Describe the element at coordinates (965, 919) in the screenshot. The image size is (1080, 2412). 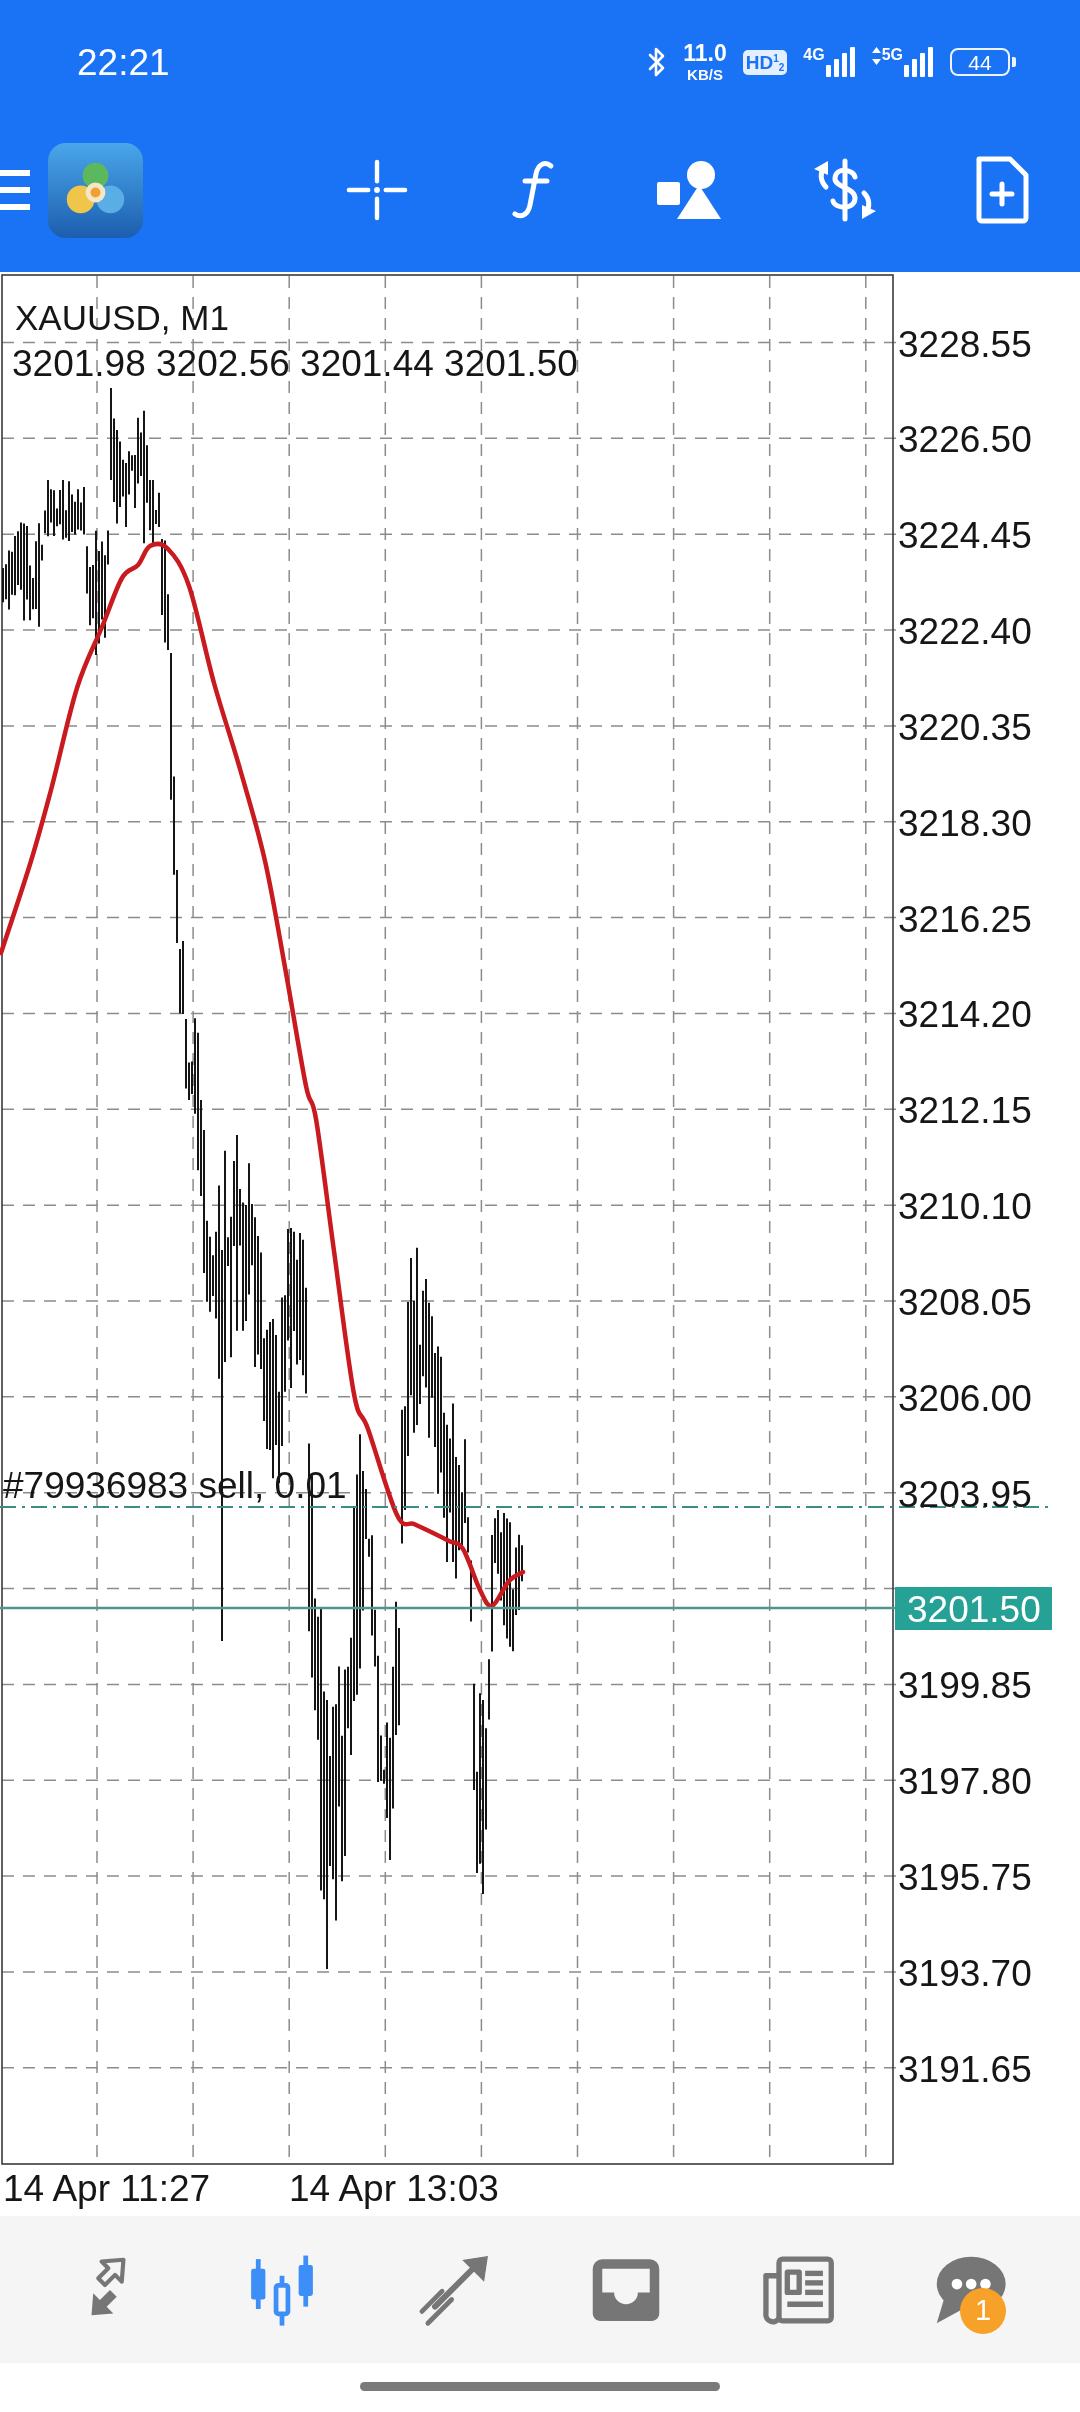
I see `price-axis-label: 3216.25` at that location.